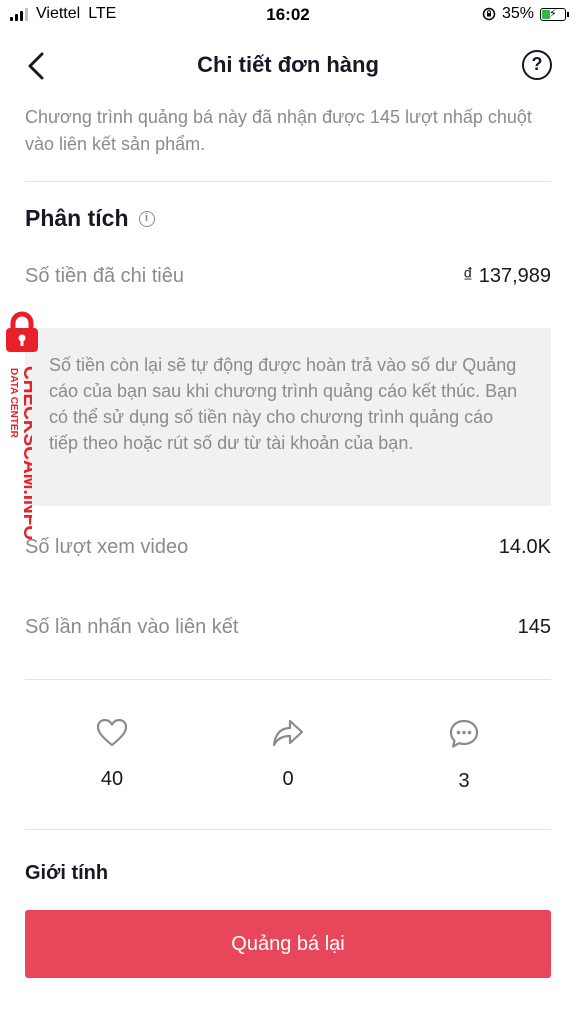  I want to click on info-icon: i, so click(146, 218).